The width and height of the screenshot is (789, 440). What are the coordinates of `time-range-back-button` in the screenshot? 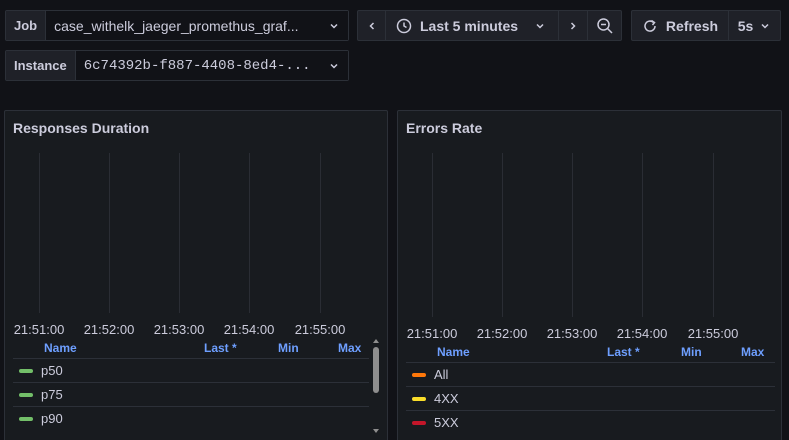 It's located at (371, 25).